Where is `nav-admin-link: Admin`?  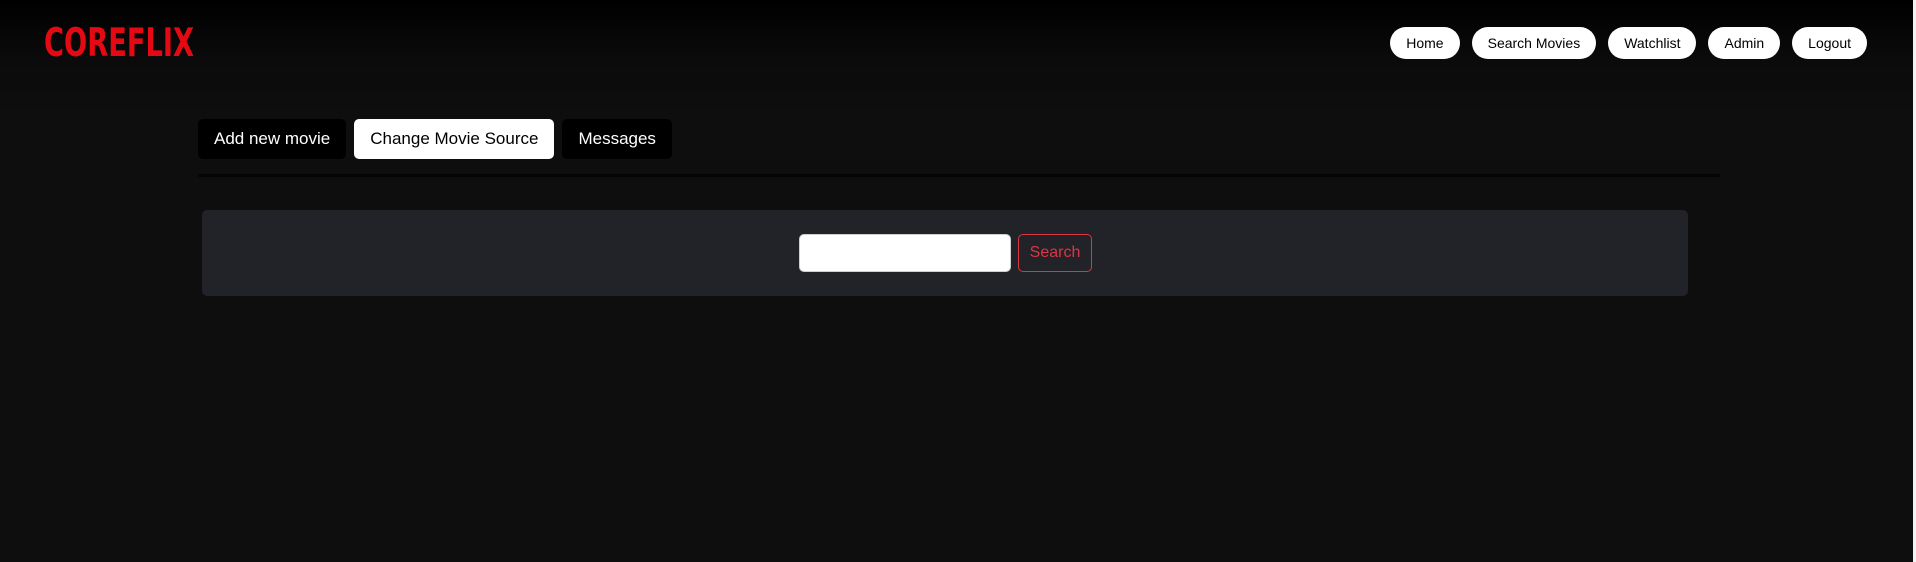
nav-admin-link: Admin is located at coordinates (1744, 43).